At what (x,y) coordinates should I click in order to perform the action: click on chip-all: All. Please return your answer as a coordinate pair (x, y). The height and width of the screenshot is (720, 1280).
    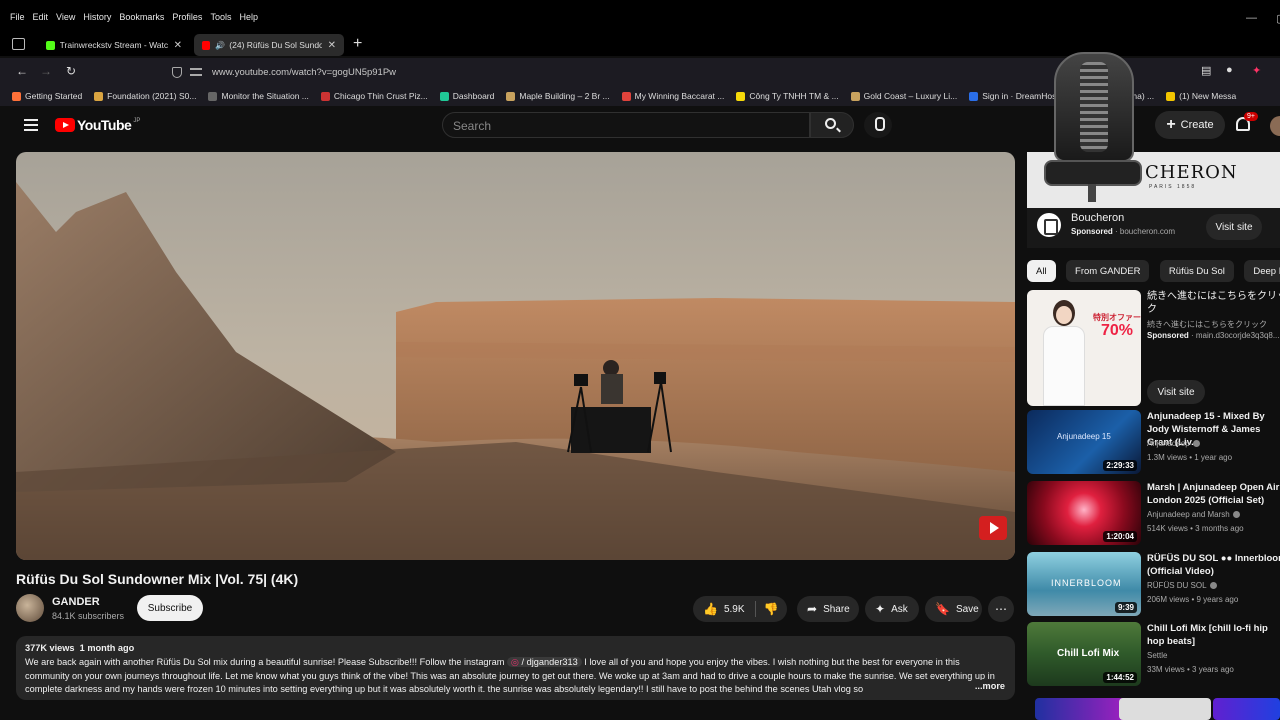
    Looking at the image, I should click on (1041, 271).